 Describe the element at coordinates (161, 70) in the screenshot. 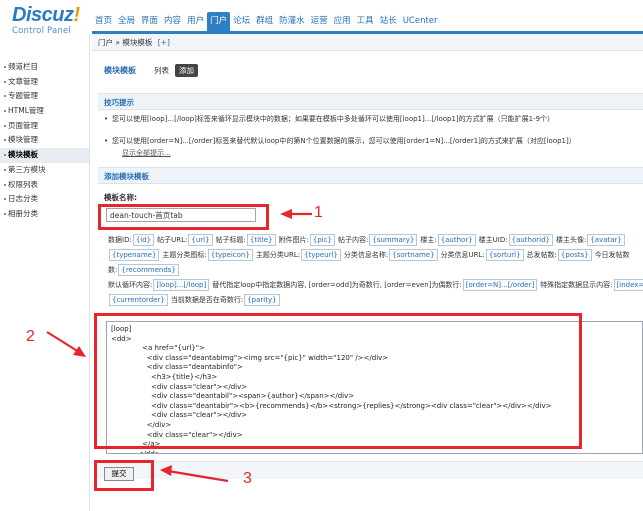

I see `tab-list: 列表` at that location.